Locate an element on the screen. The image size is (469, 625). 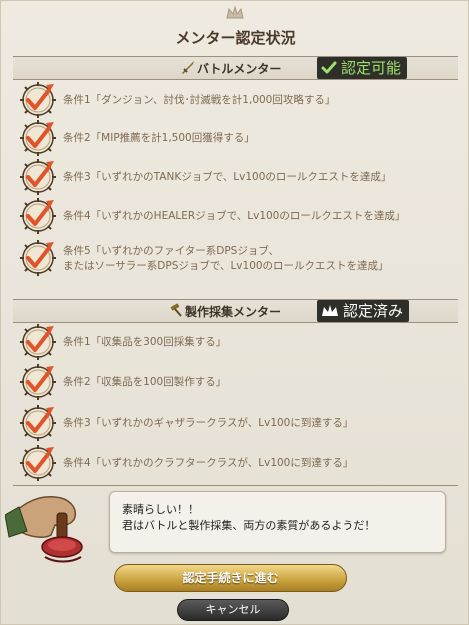
condition-text: 条件1「収集品を300回採集する」 is located at coordinates (145, 342).